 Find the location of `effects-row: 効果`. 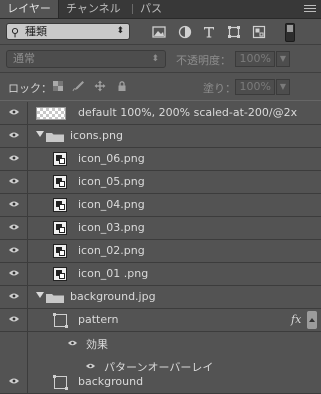

effects-row: 効果 is located at coordinates (160, 343).